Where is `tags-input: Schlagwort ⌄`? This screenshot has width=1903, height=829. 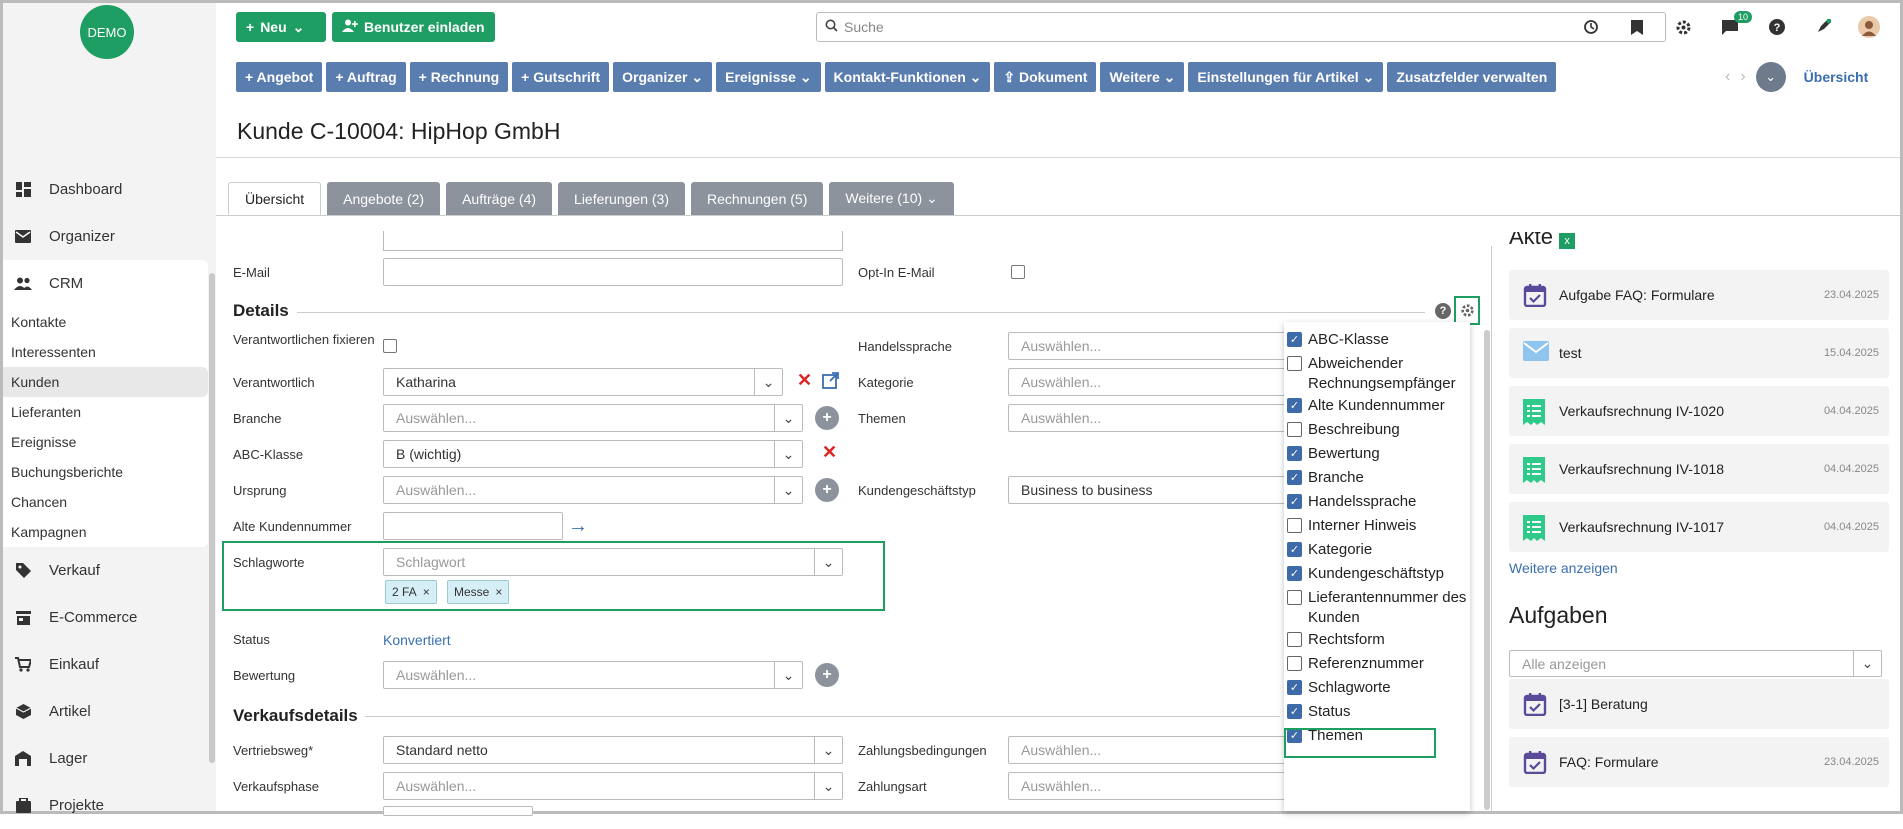 tags-input: Schlagwort ⌄ is located at coordinates (613, 562).